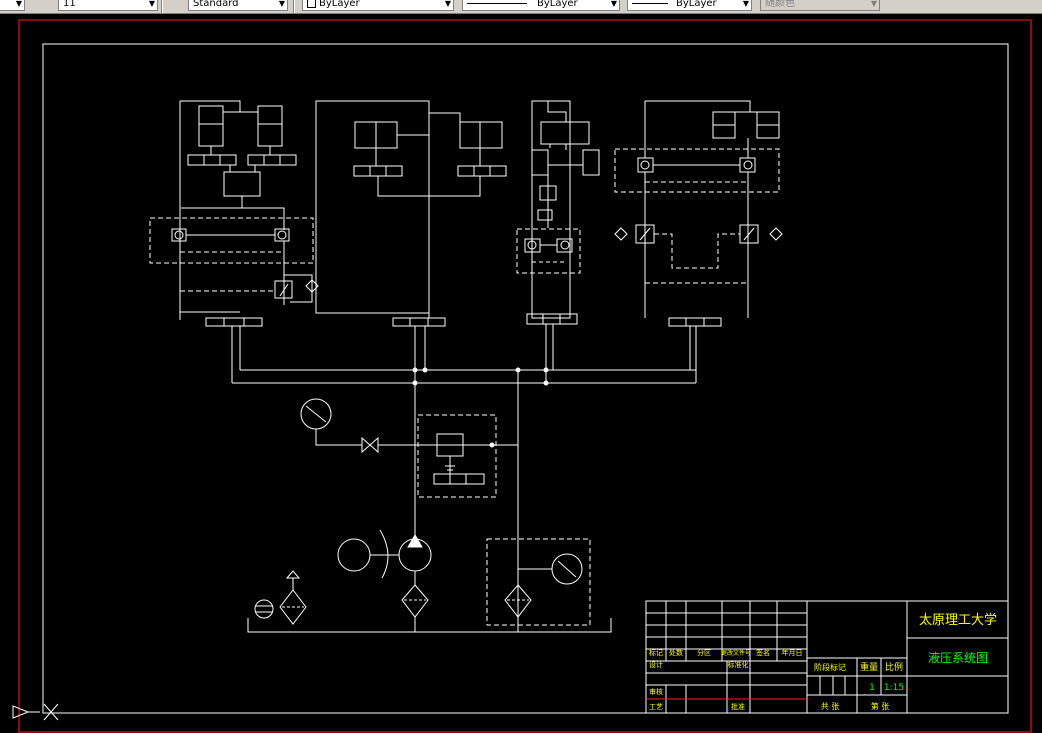 The height and width of the screenshot is (733, 1042). What do you see at coordinates (763, 652) in the screenshot?
I see `rev-header-4: 签名` at bounding box center [763, 652].